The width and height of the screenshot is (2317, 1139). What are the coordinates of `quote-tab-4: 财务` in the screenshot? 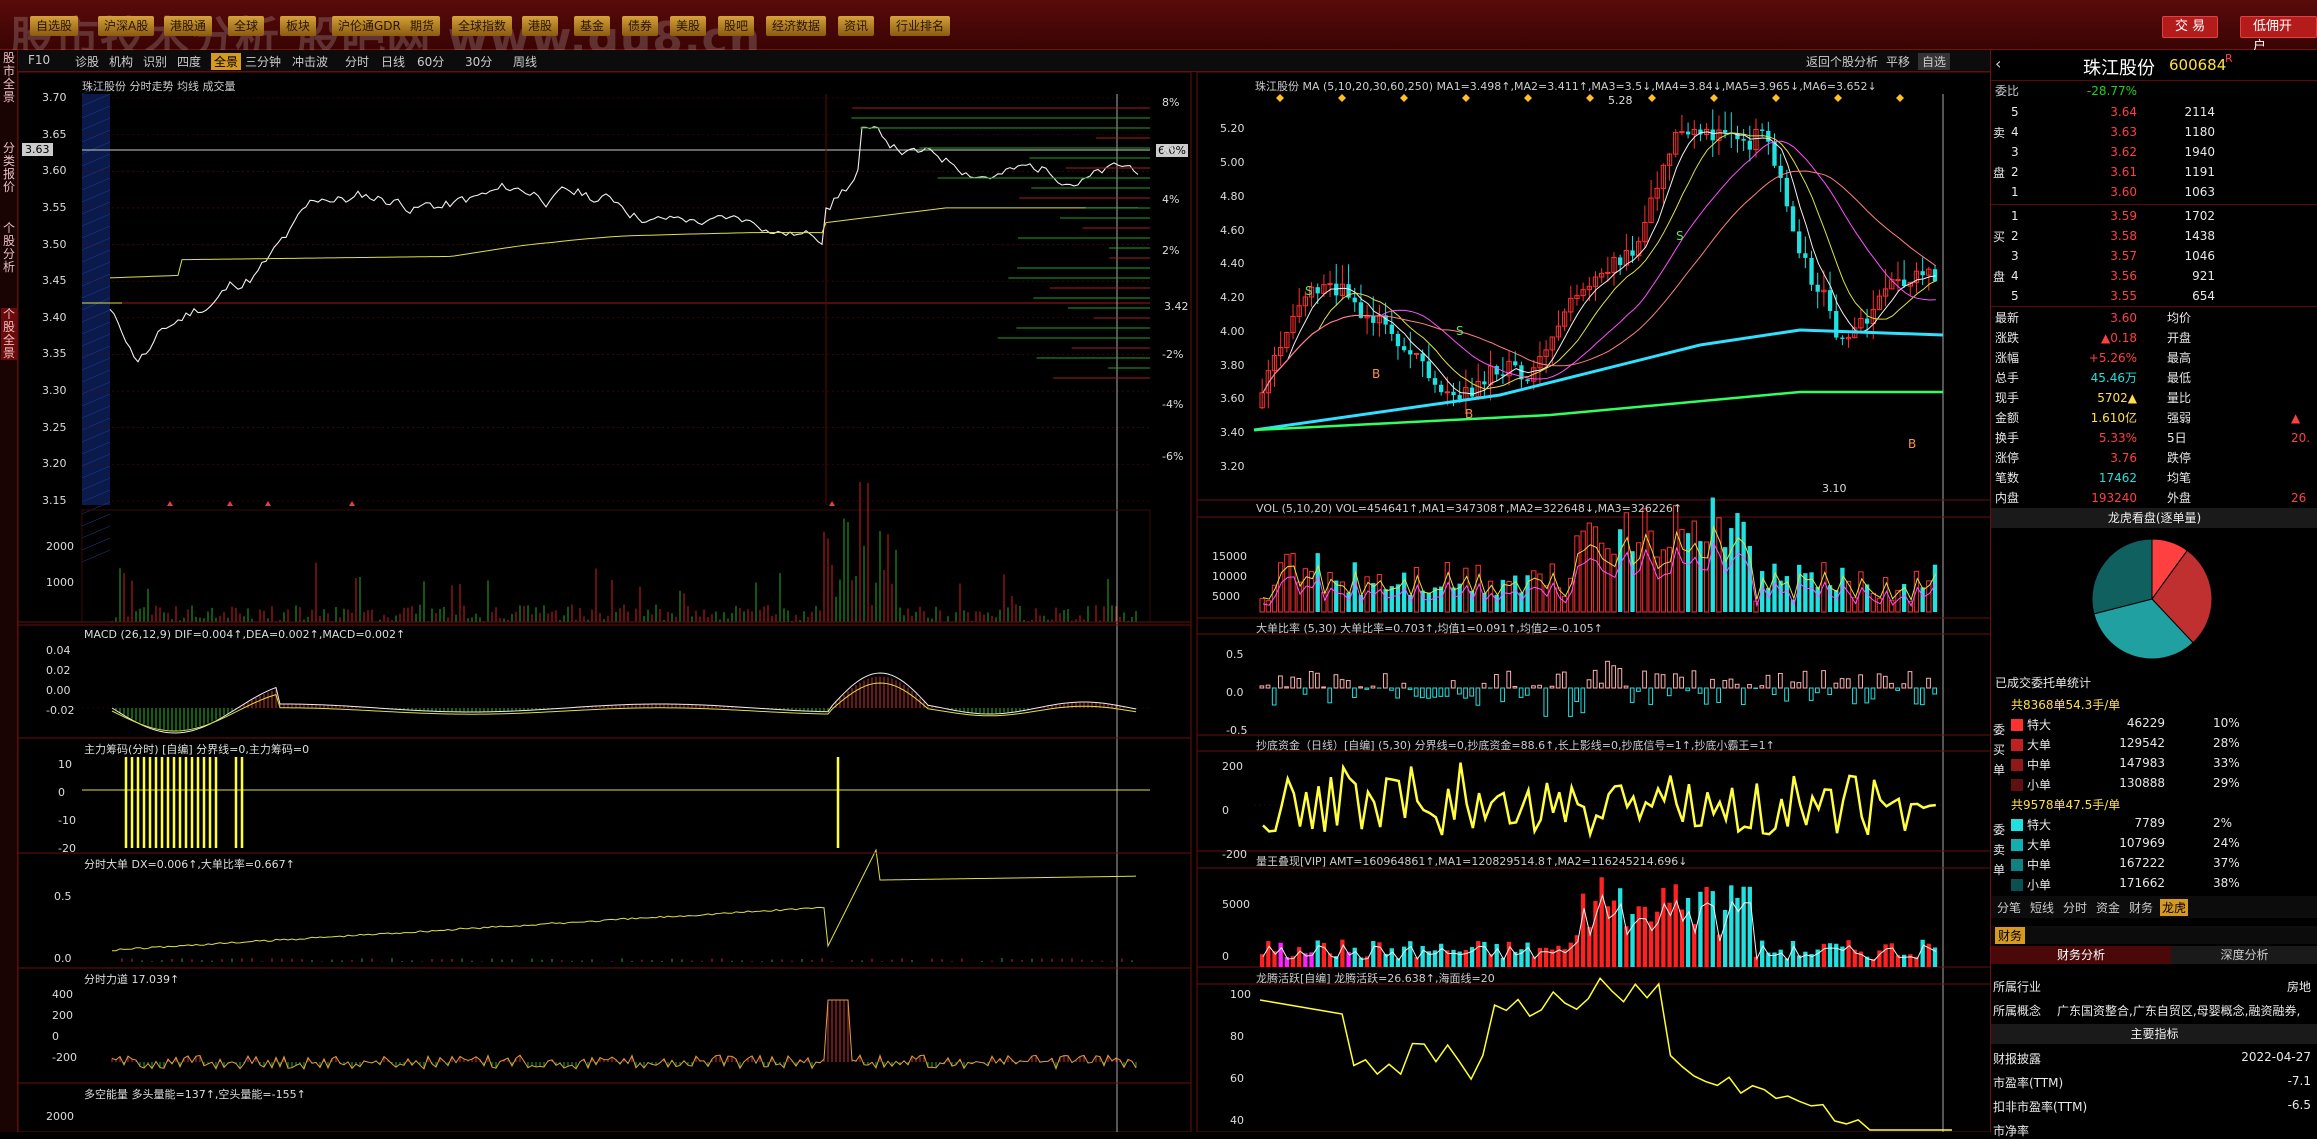 It's located at (2141, 907).